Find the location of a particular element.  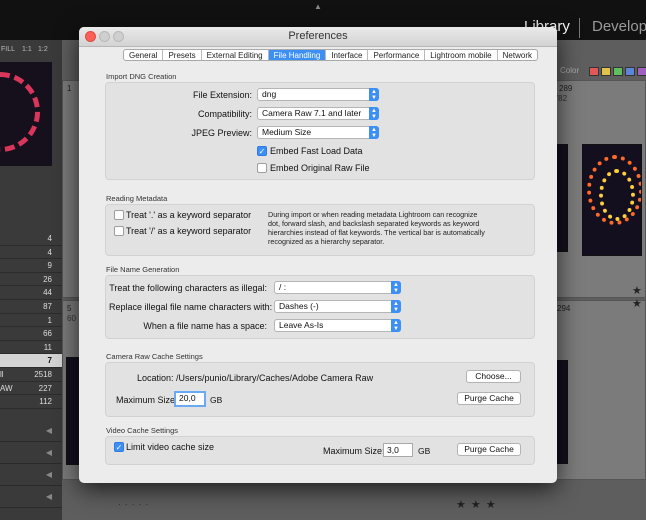

section-reading-metadata-header: Reading Metadata is located at coordinates (137, 198).